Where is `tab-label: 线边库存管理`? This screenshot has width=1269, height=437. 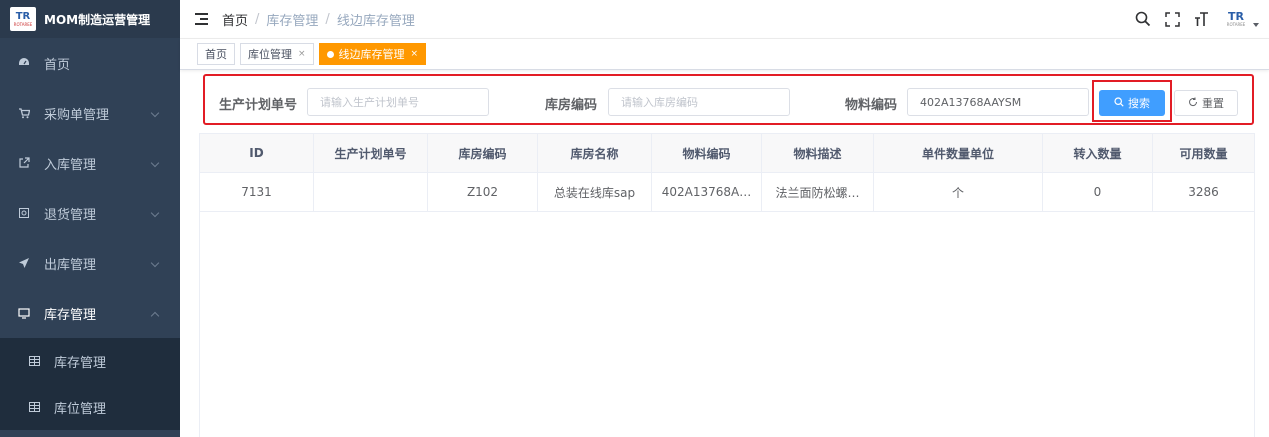 tab-label: 线边库存管理 is located at coordinates (371, 54).